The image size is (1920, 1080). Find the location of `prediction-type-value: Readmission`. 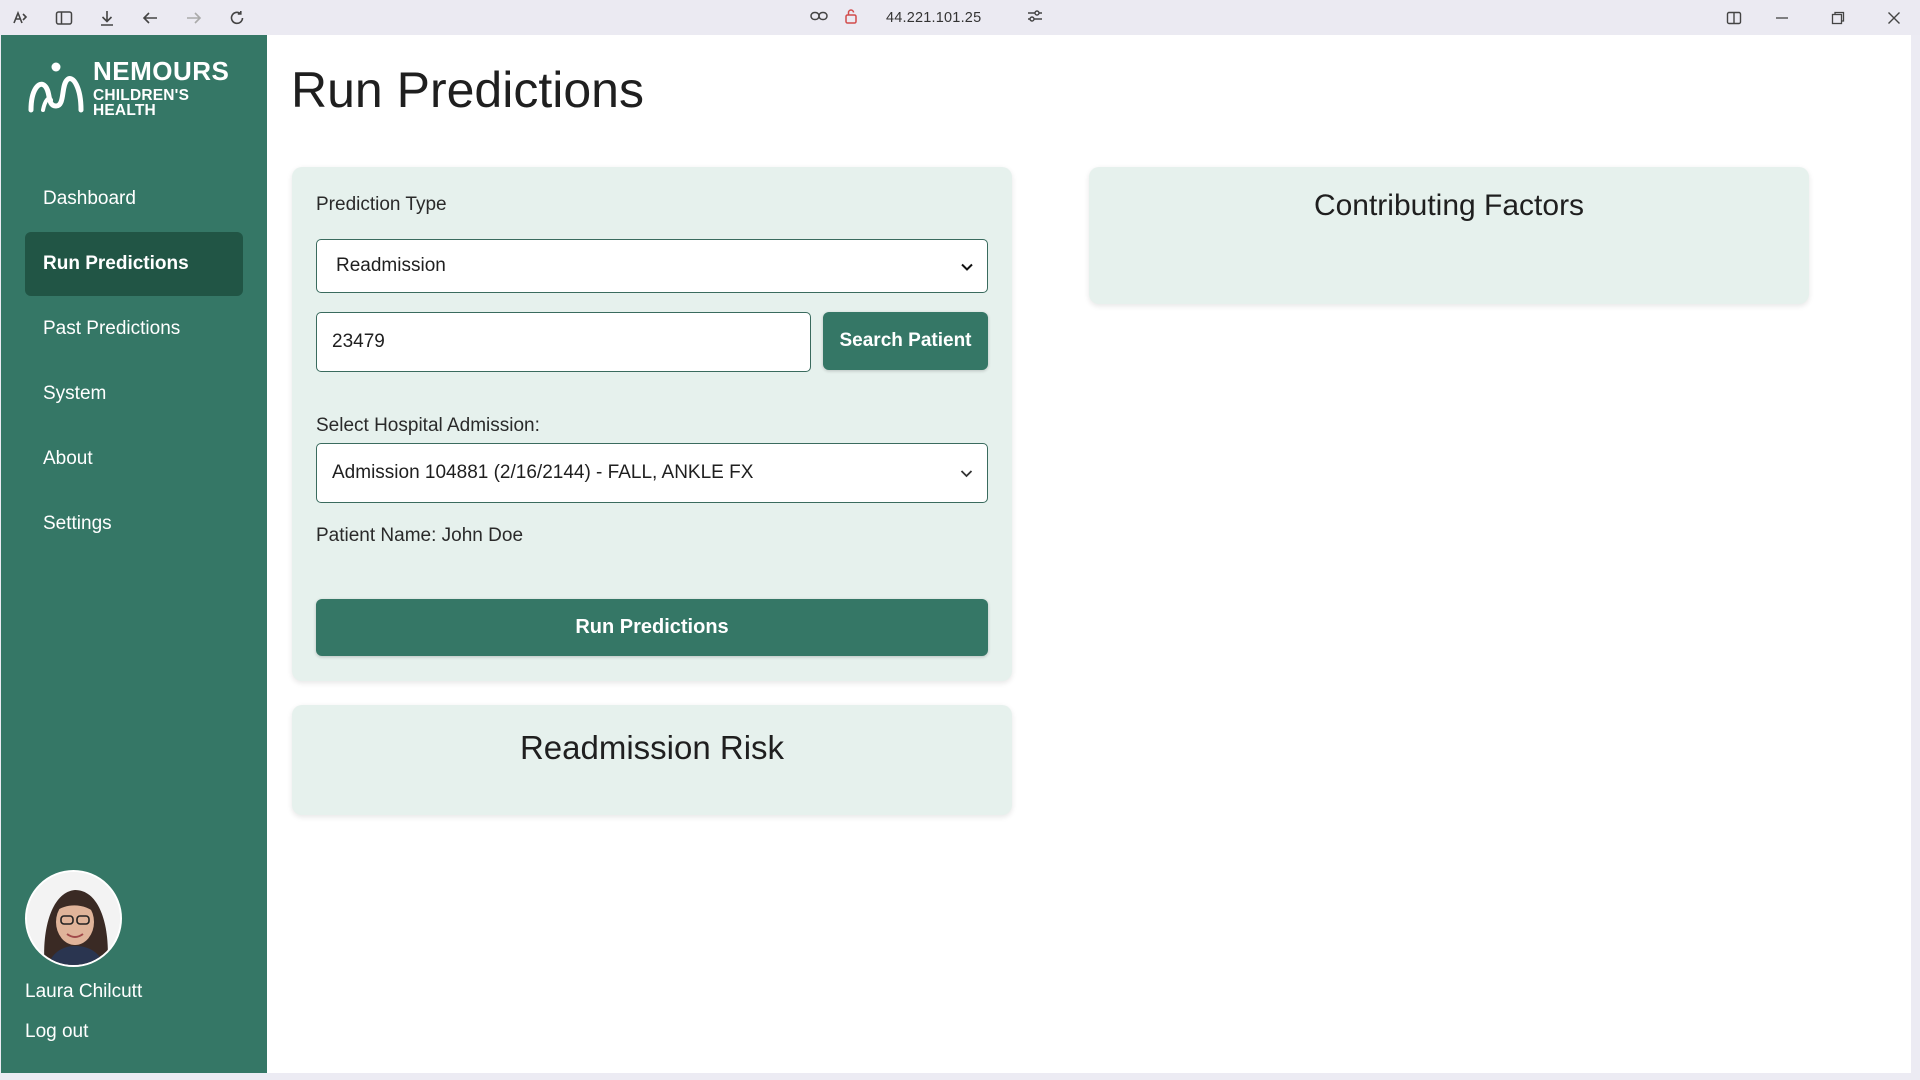

prediction-type-value: Readmission is located at coordinates (391, 265).